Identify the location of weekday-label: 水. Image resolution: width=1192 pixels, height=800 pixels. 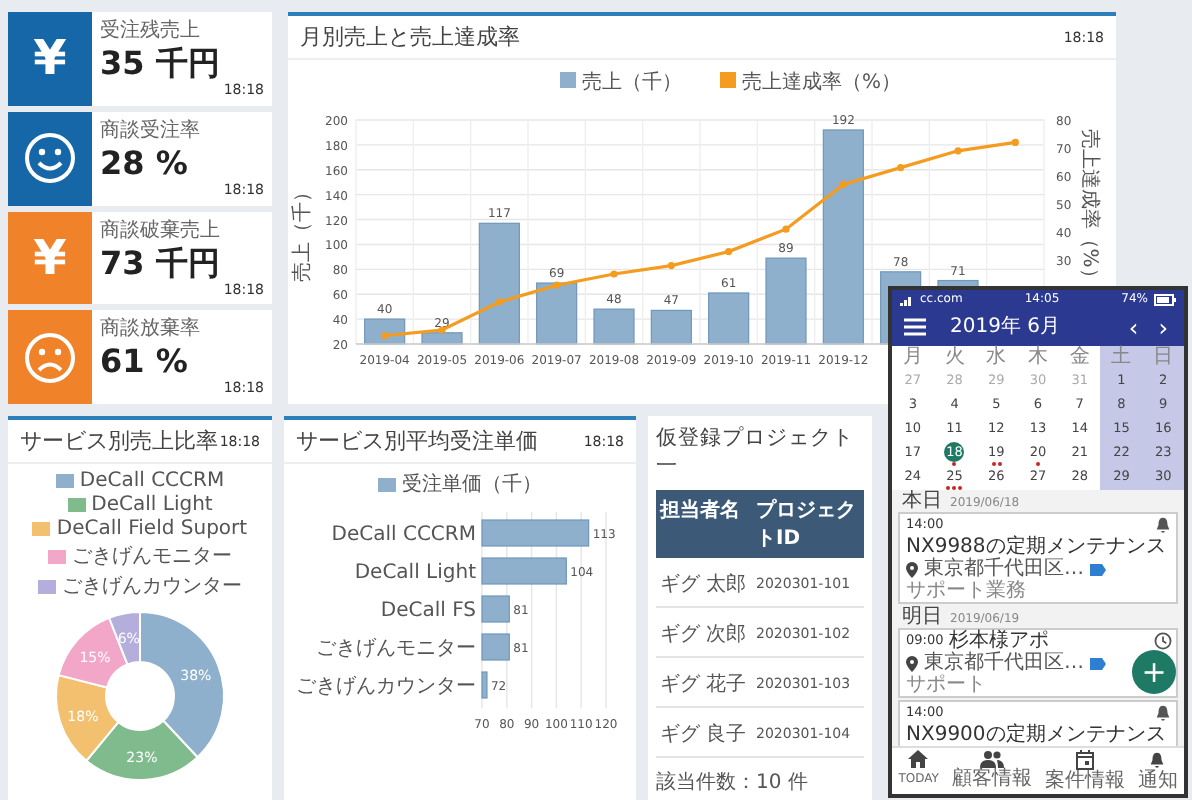
(996, 358).